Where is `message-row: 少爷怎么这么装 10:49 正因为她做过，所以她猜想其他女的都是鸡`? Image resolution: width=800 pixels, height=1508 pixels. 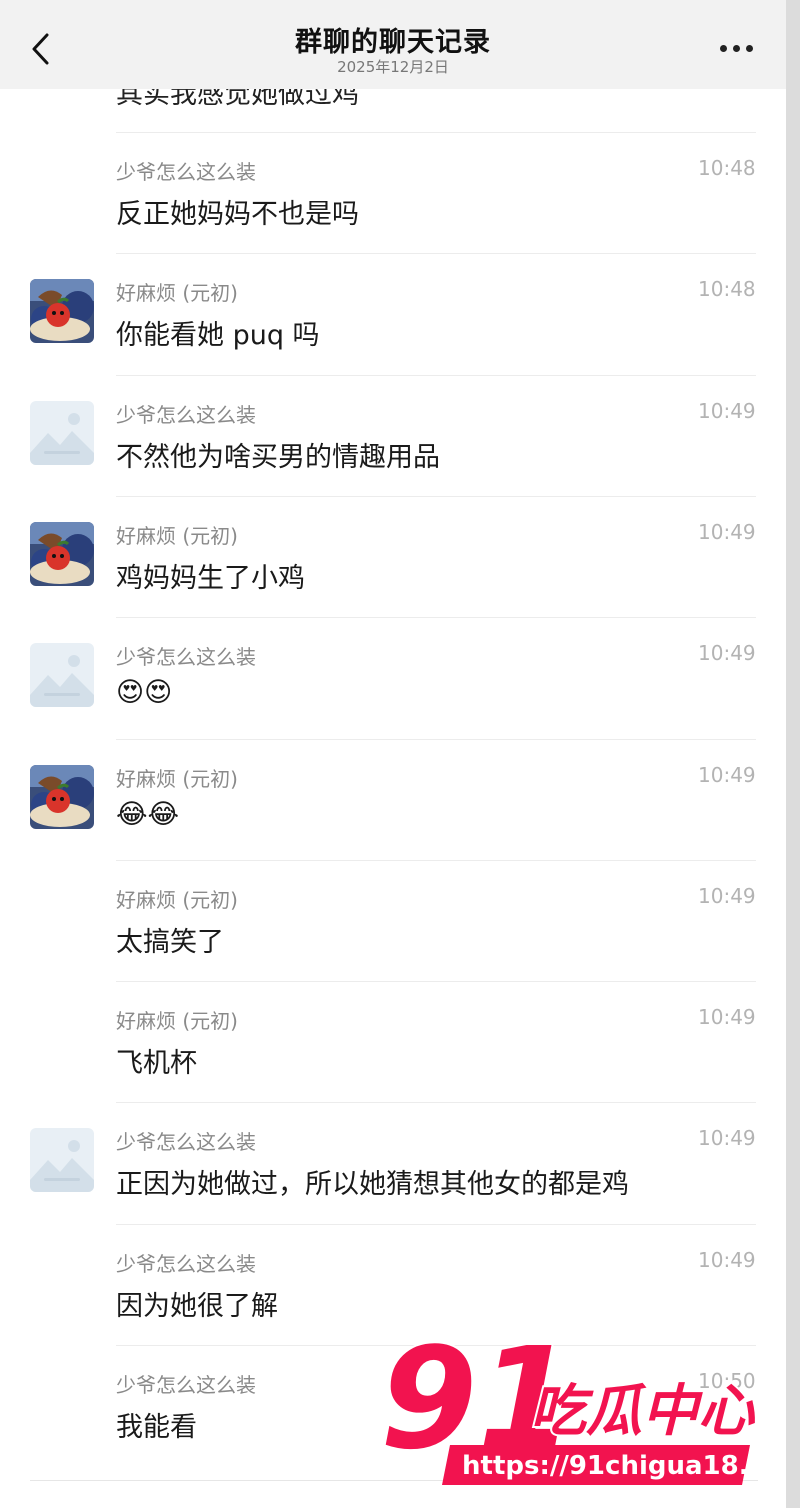 message-row: 少爷怎么这么装 10:49 正因为她做过，所以她猜想其他女的都是鸡 is located at coordinates (393, 1162).